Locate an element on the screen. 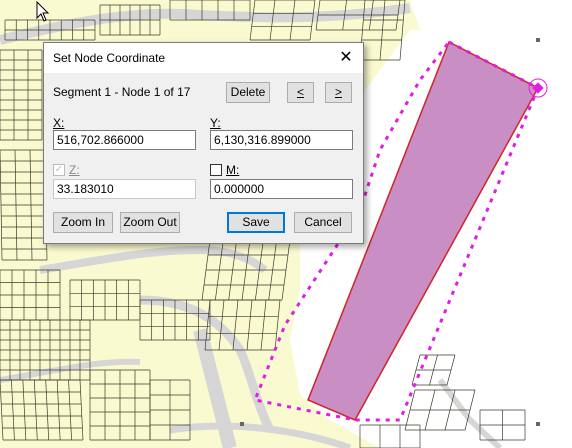 The height and width of the screenshot is (448, 572). save-button: Save is located at coordinates (256, 222).